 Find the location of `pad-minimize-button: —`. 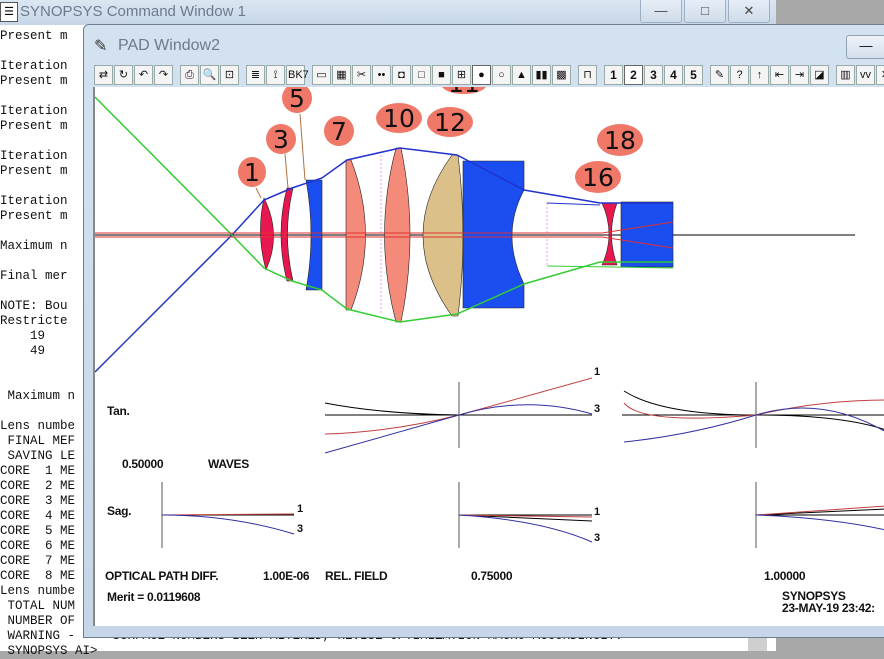

pad-minimize-button: — is located at coordinates (865, 47).